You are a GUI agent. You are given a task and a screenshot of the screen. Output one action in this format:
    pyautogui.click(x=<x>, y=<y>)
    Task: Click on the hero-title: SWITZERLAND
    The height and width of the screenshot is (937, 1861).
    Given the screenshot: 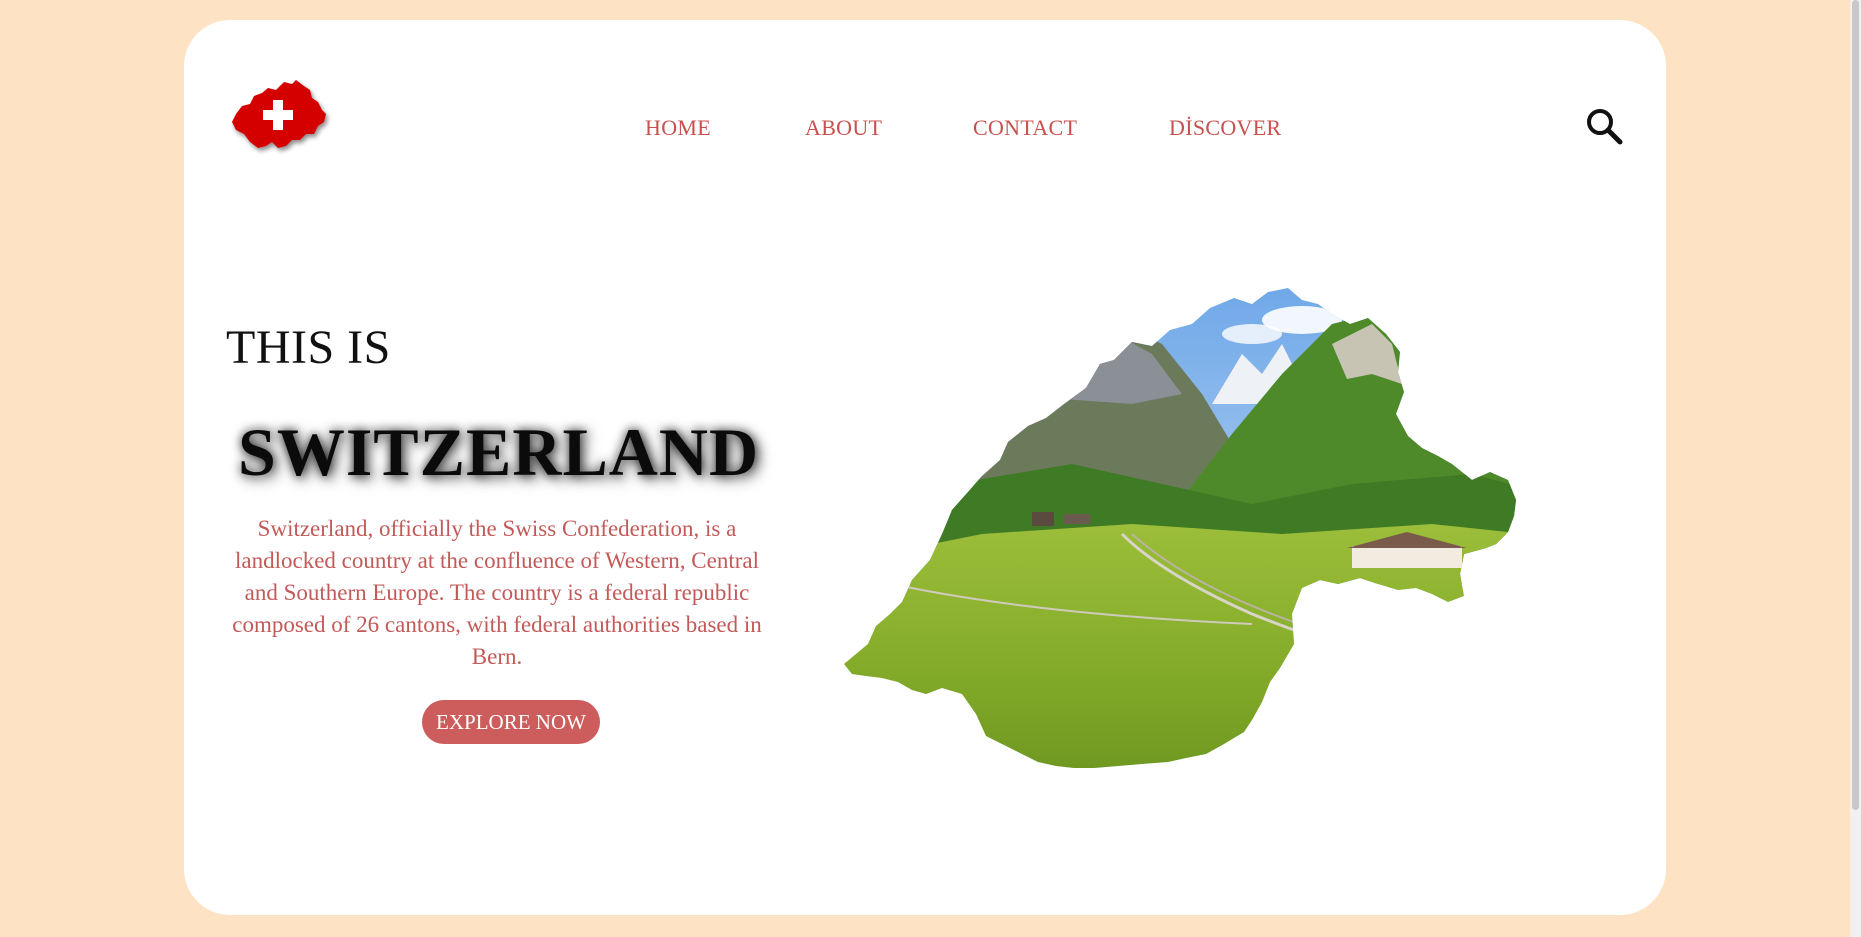 What is the action you would take?
    pyautogui.click(x=499, y=452)
    